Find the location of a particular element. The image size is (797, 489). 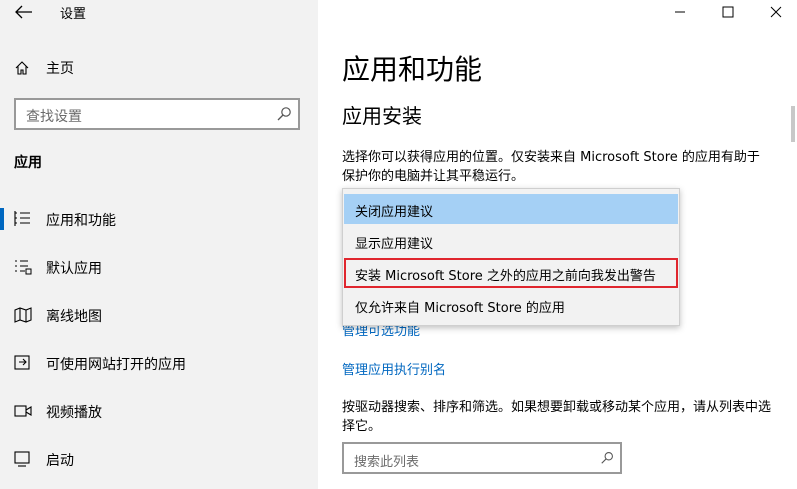

sidebar-item-default-apps: 默认应用 is located at coordinates (159, 267).